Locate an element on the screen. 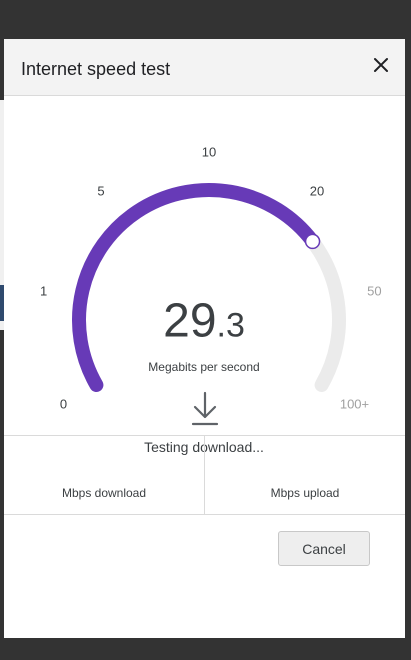 Image resolution: width=411 pixels, height=660 pixels. close-icon is located at coordinates (381, 65).